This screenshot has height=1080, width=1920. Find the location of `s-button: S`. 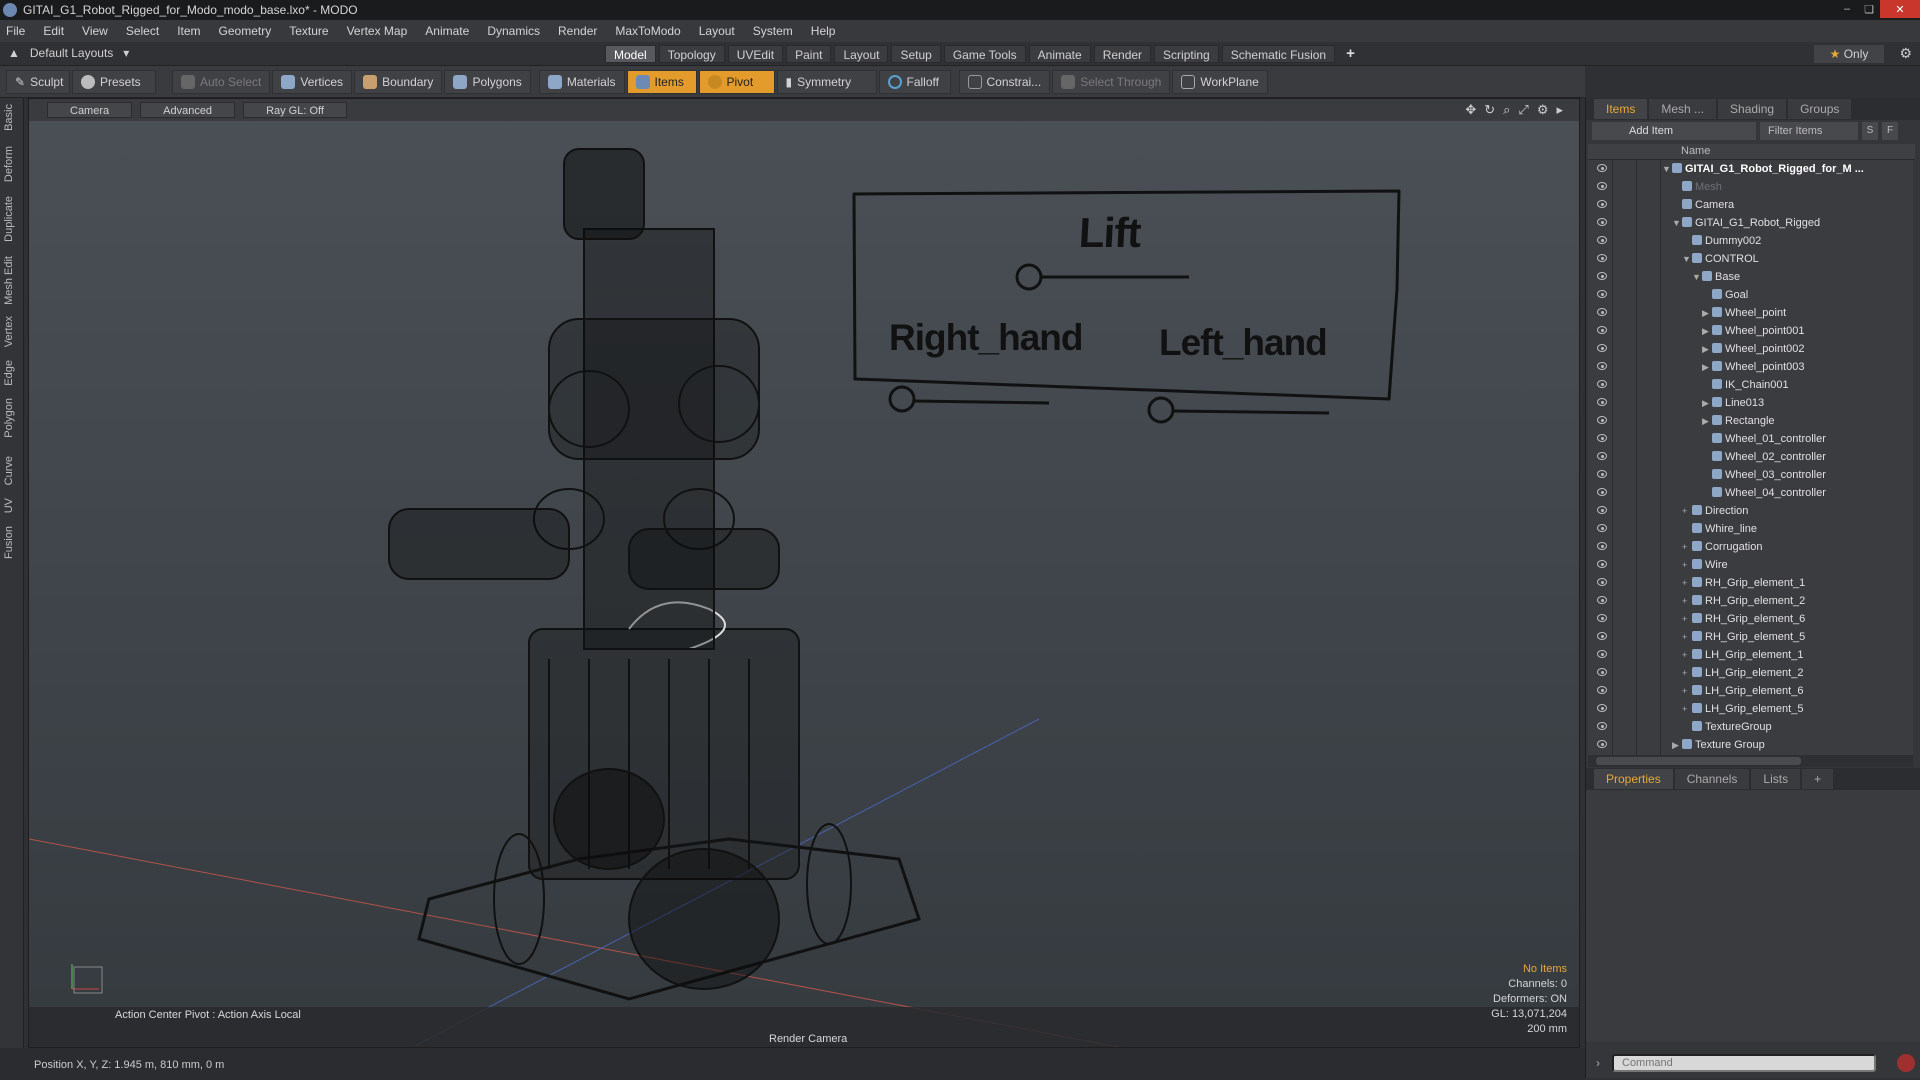

s-button: S is located at coordinates (1870, 131).